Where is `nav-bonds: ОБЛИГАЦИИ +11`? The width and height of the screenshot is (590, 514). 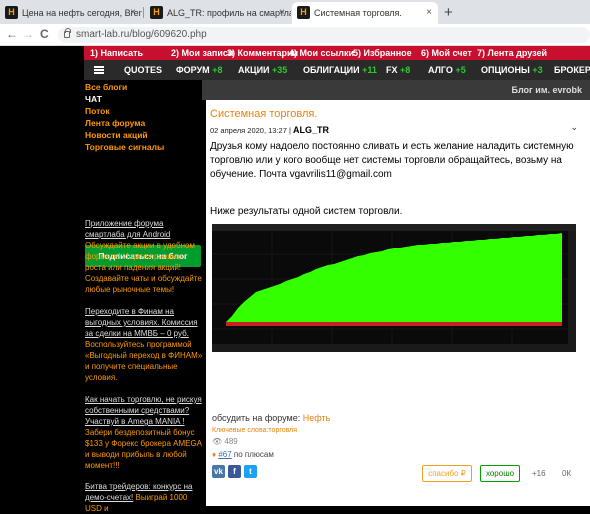 nav-bonds: ОБЛИГАЦИИ +11 is located at coordinates (340, 70).